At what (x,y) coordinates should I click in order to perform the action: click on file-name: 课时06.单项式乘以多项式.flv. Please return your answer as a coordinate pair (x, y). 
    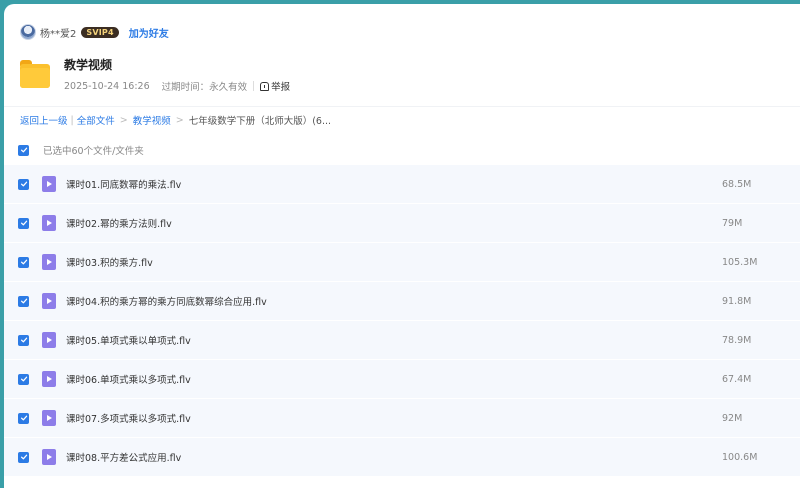
    Looking at the image, I should click on (128, 379).